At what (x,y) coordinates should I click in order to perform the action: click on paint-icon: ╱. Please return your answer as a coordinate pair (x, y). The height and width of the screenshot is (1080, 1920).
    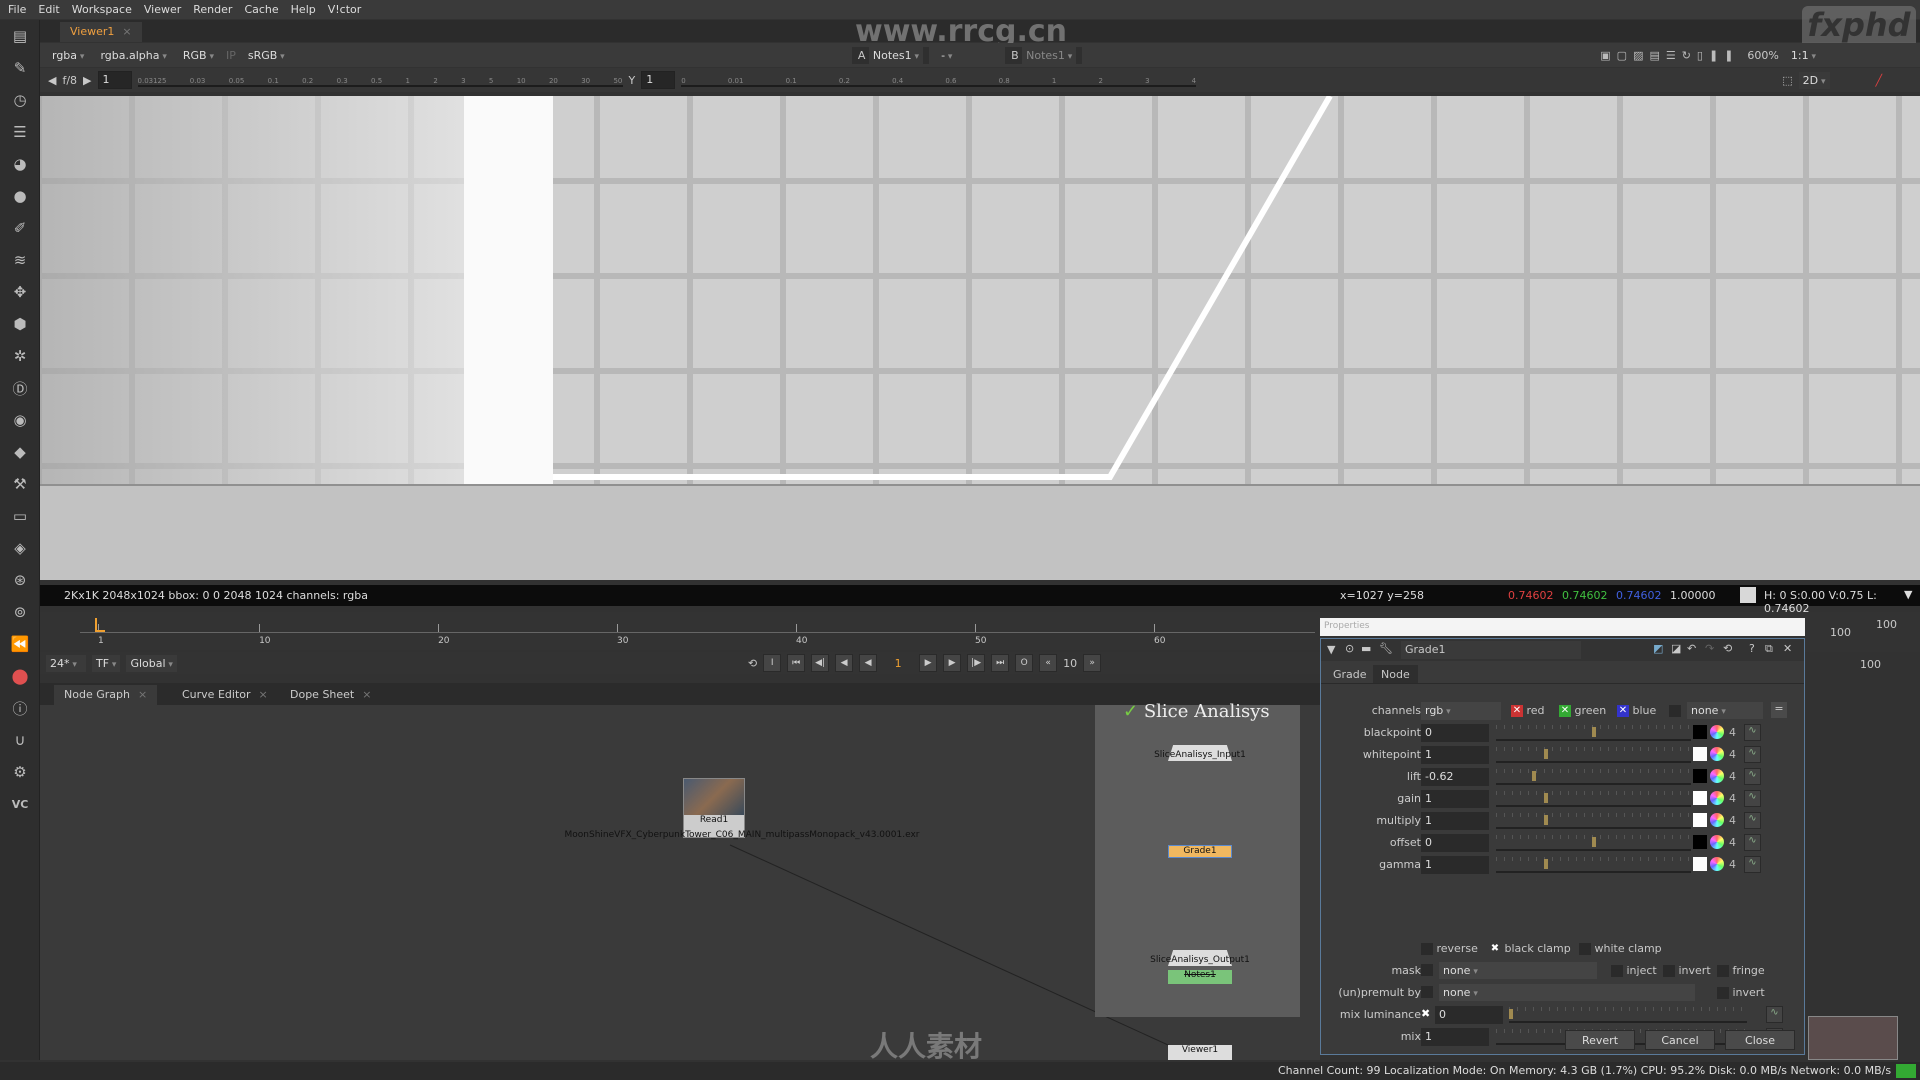
    Looking at the image, I should click on (1879, 80).